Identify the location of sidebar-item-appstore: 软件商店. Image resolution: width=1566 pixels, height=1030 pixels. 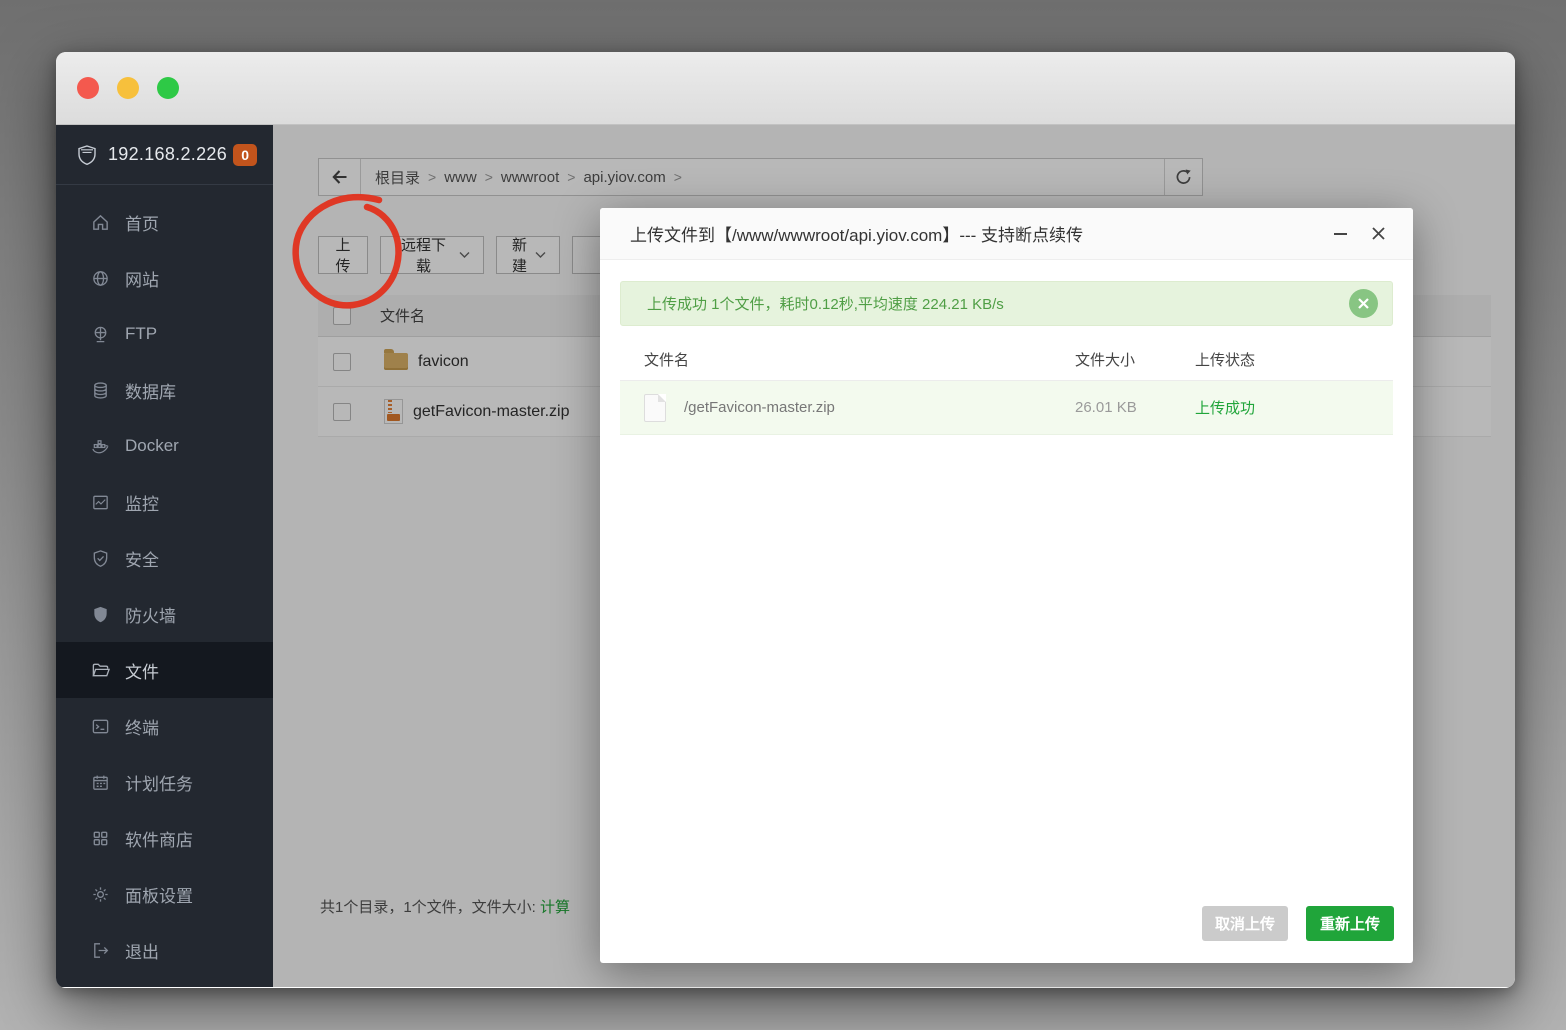
(164, 838).